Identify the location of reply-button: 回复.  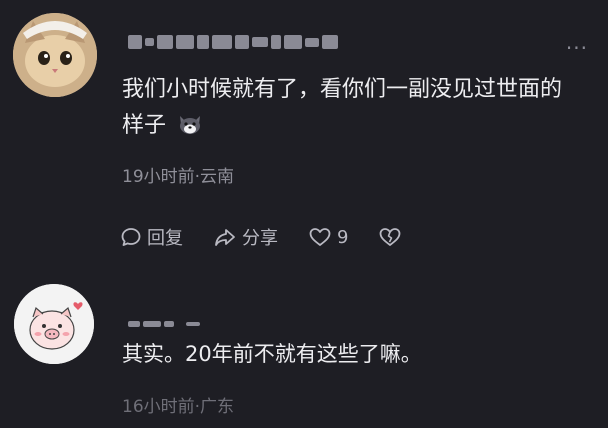
(151, 237).